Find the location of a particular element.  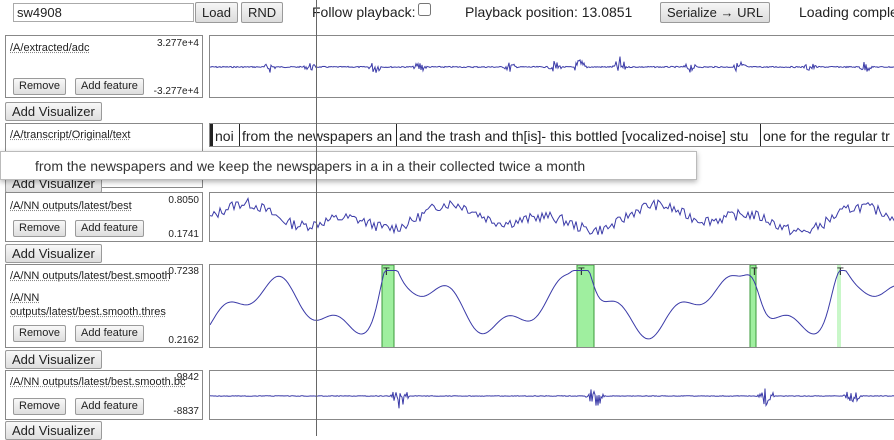

y-max-label: 0.7238 is located at coordinates (183, 271).